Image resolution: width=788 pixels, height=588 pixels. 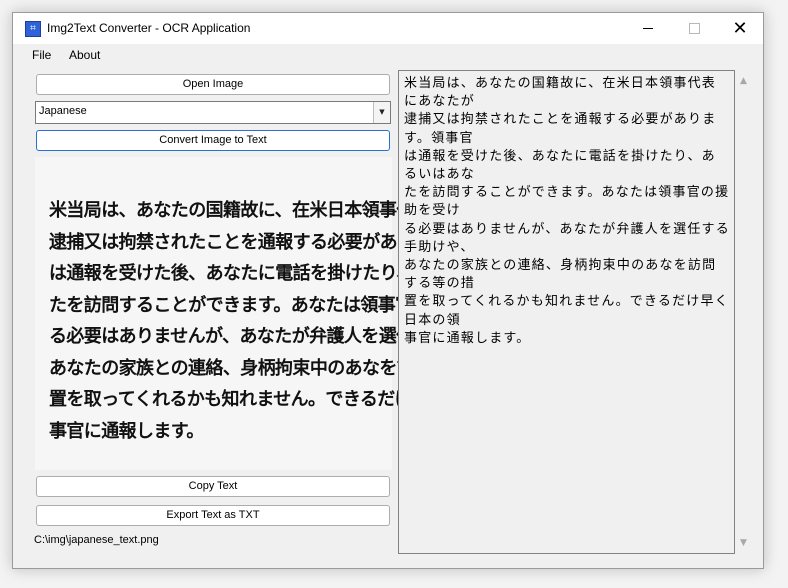 What do you see at coordinates (213, 515) in the screenshot?
I see `export-text-button: Export Text as TXT` at bounding box center [213, 515].